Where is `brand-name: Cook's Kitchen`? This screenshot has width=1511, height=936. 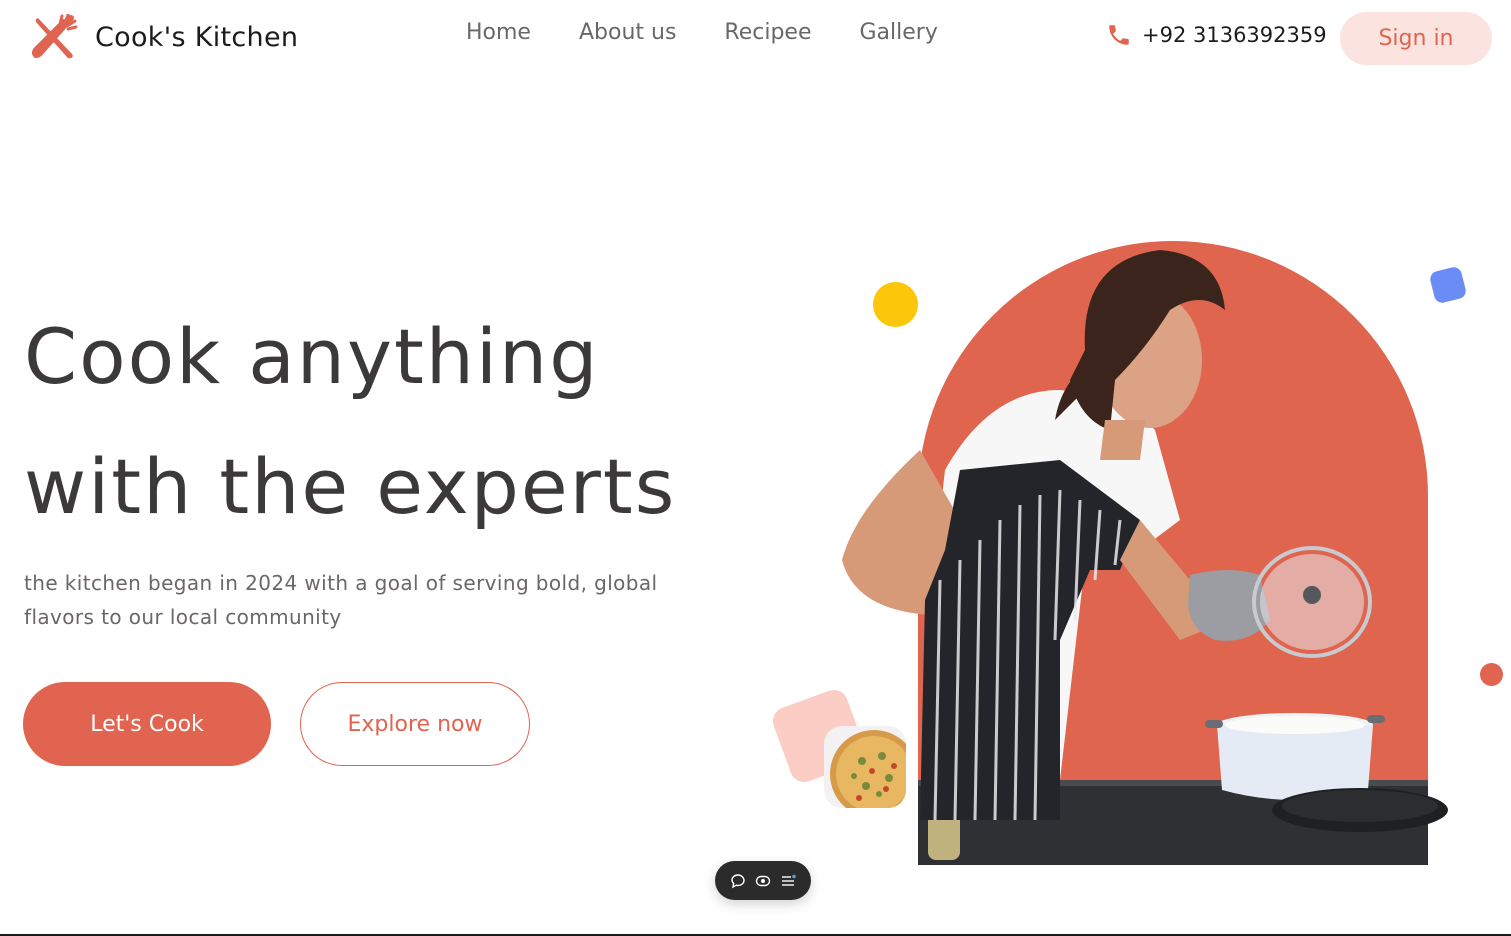 brand-name: Cook's Kitchen is located at coordinates (197, 37).